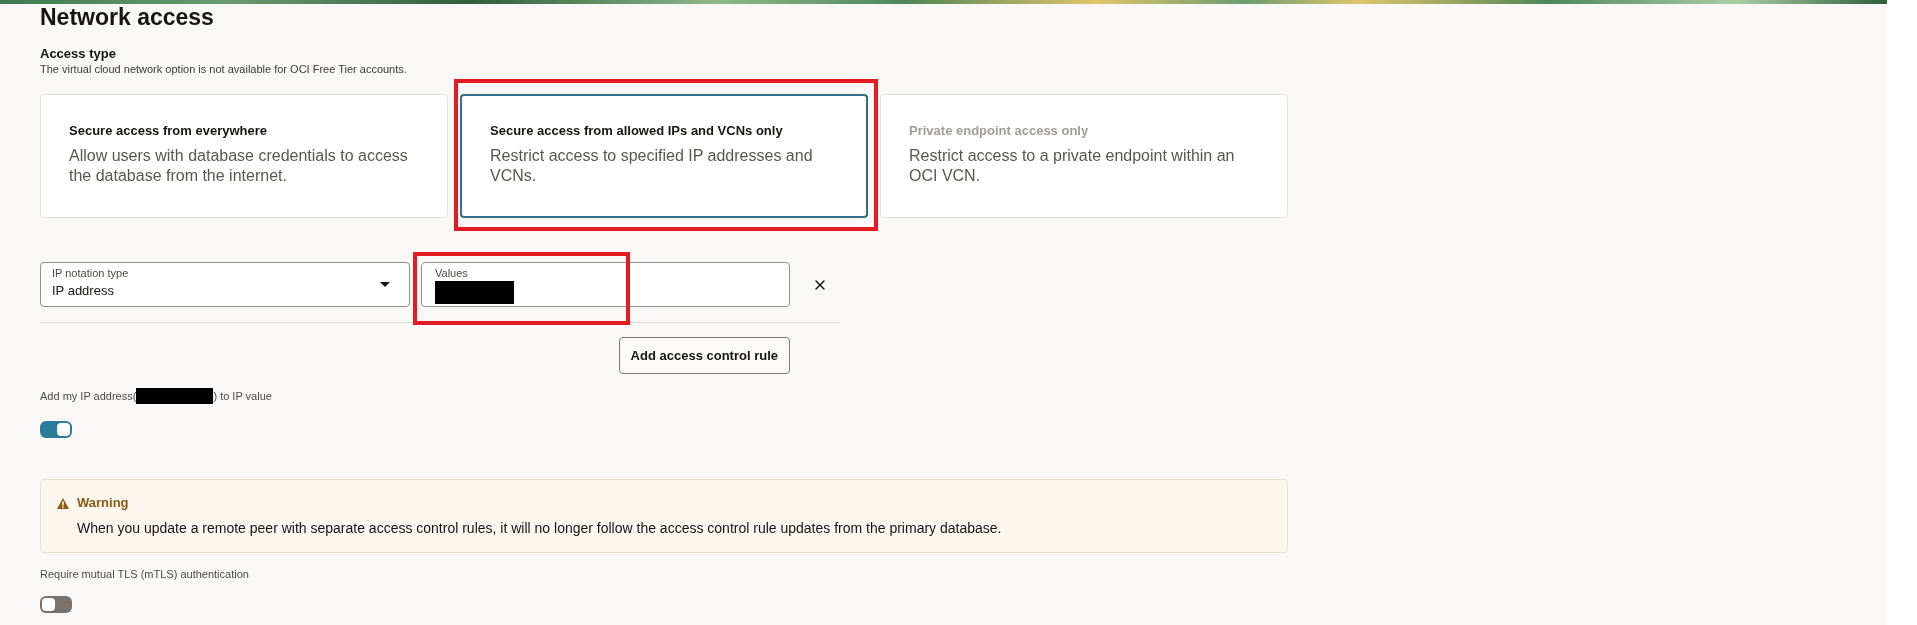  Describe the element at coordinates (88, 396) in the screenshot. I see `toggle-label: Add my IP address(` at that location.